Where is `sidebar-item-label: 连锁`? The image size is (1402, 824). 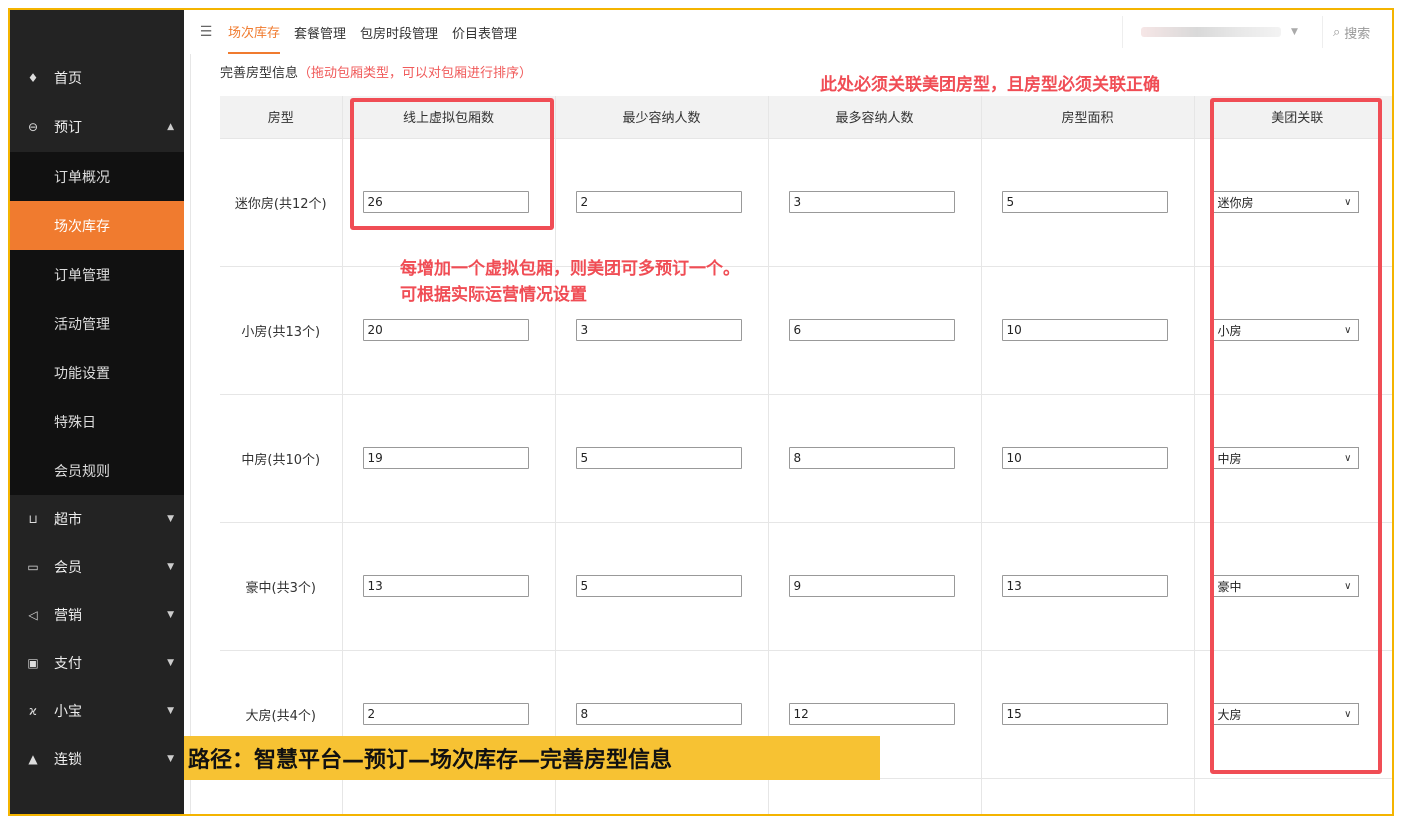 sidebar-item-label: 连锁 is located at coordinates (68, 760).